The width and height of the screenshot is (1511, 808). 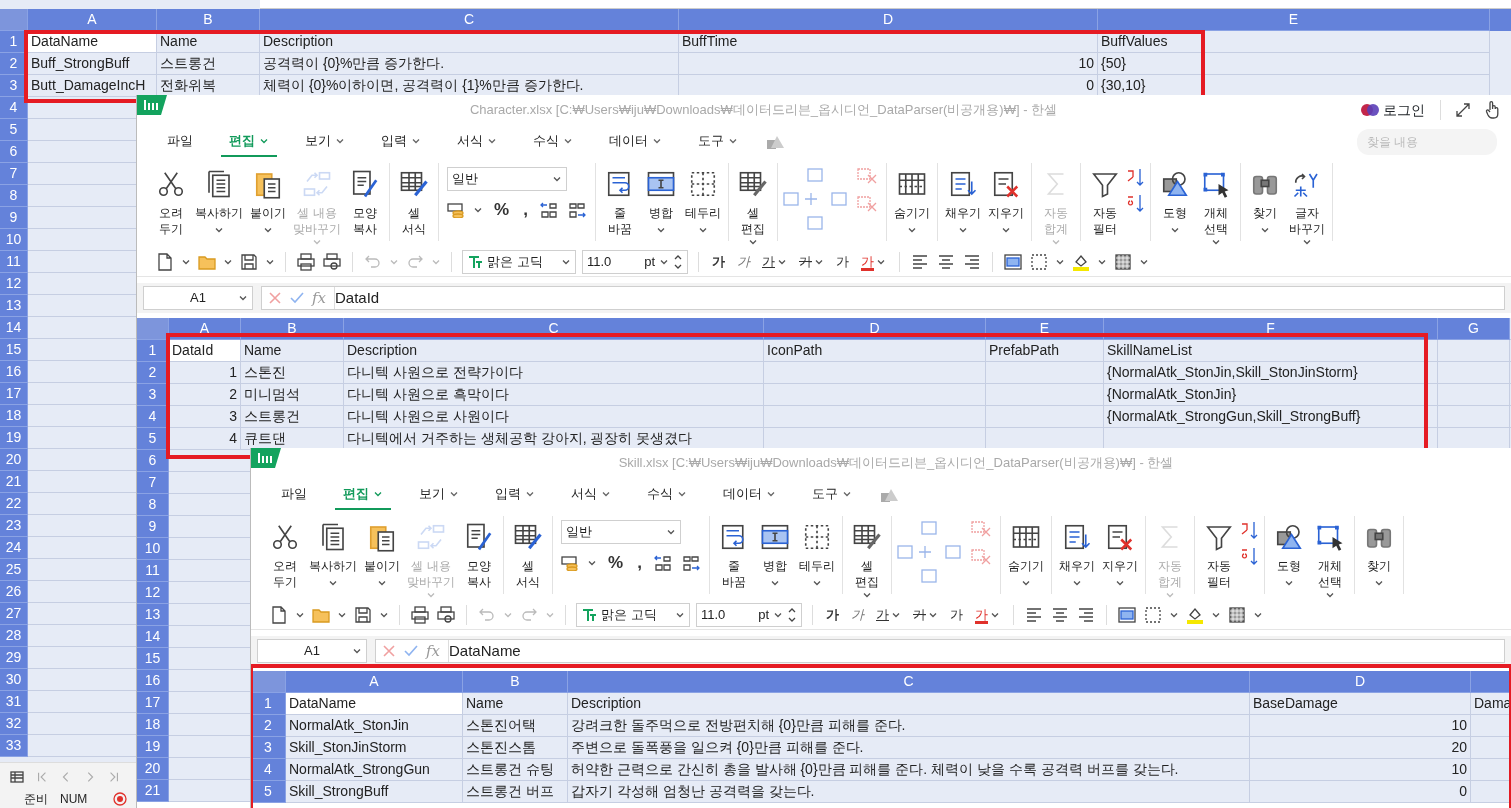 I want to click on ribbon-button: 모양 복사, so click(x=365, y=203).